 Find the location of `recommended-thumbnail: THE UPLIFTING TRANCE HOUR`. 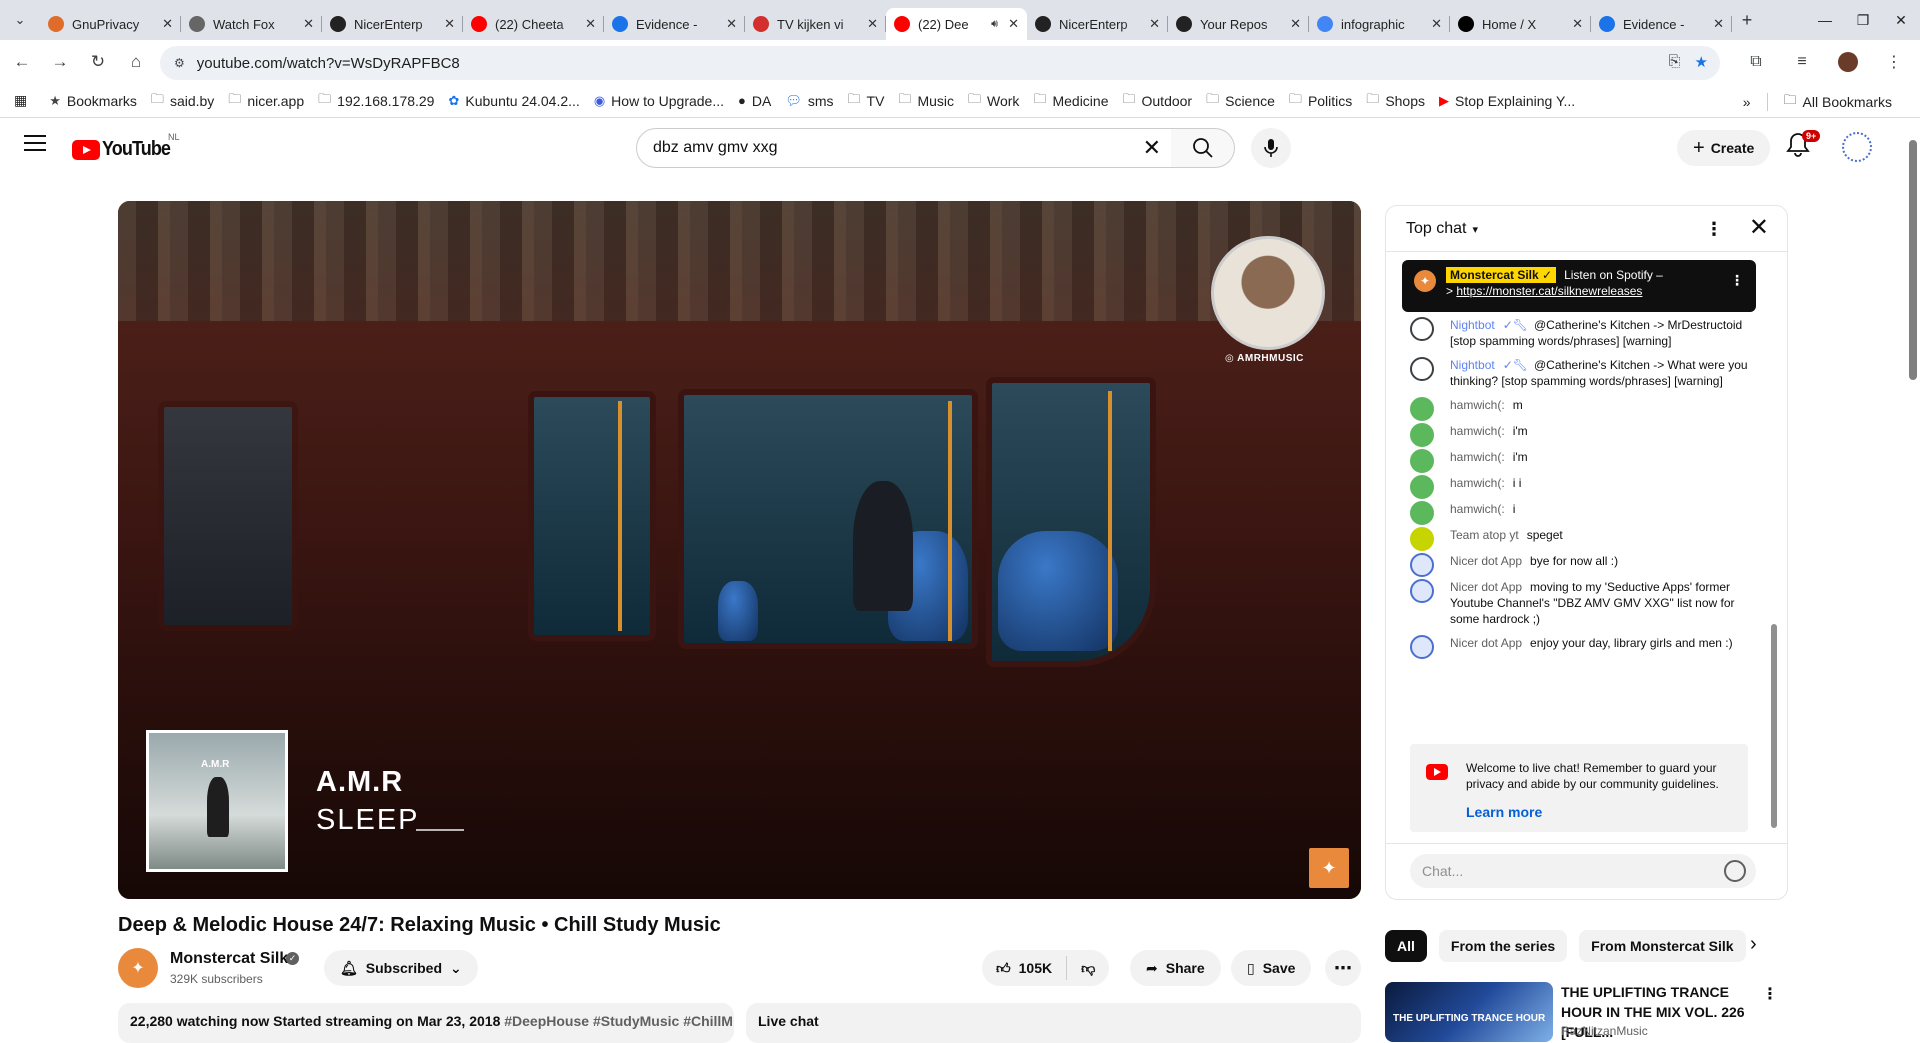

recommended-thumbnail: THE UPLIFTING TRANCE HOUR is located at coordinates (1469, 1012).